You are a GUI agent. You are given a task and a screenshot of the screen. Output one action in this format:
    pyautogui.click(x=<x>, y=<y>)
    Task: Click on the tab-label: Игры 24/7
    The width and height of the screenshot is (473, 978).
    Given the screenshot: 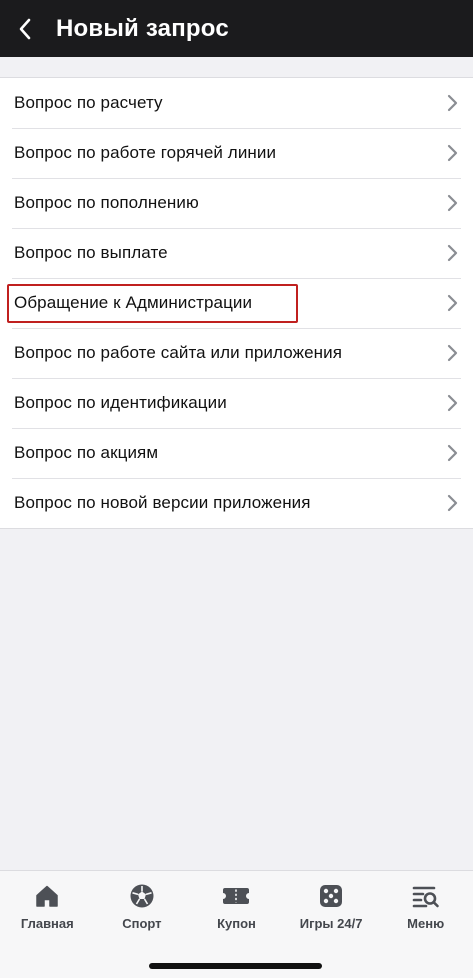 What is the action you would take?
    pyautogui.click(x=331, y=923)
    